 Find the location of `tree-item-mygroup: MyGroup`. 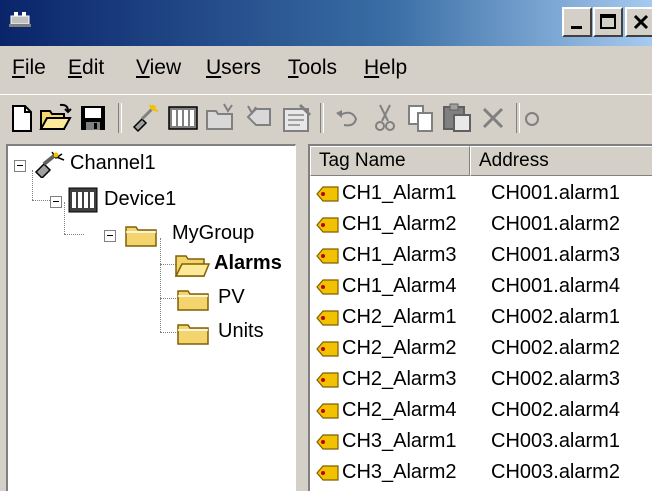

tree-item-mygroup: MyGroup is located at coordinates (148, 235).